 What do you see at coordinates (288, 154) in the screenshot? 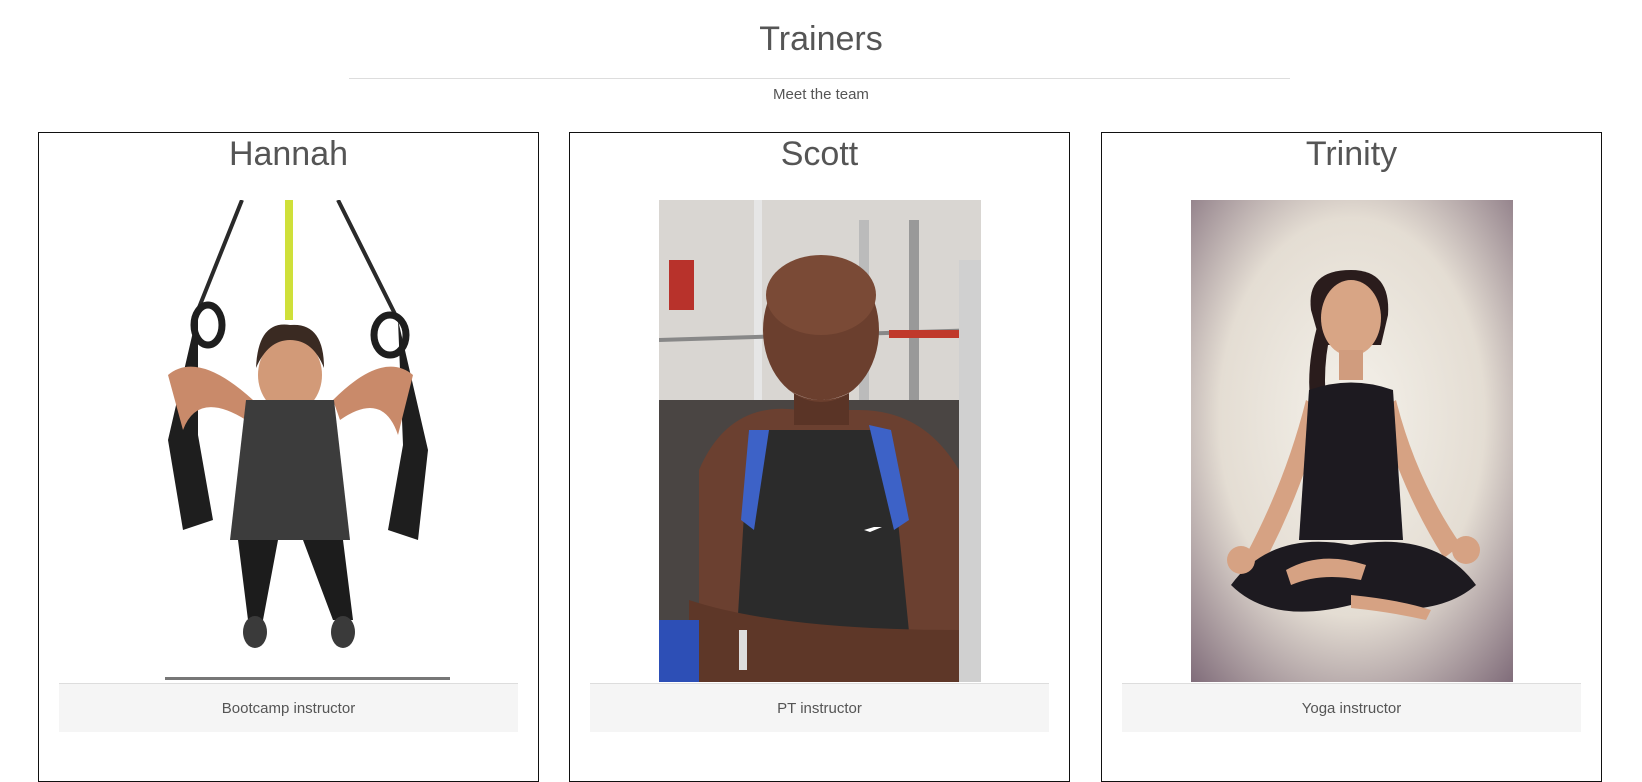
I see `trainer-name: Hannah` at bounding box center [288, 154].